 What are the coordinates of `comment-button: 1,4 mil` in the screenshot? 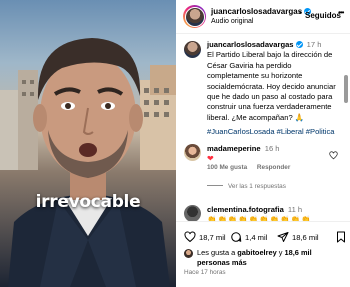 It's located at (248, 237).